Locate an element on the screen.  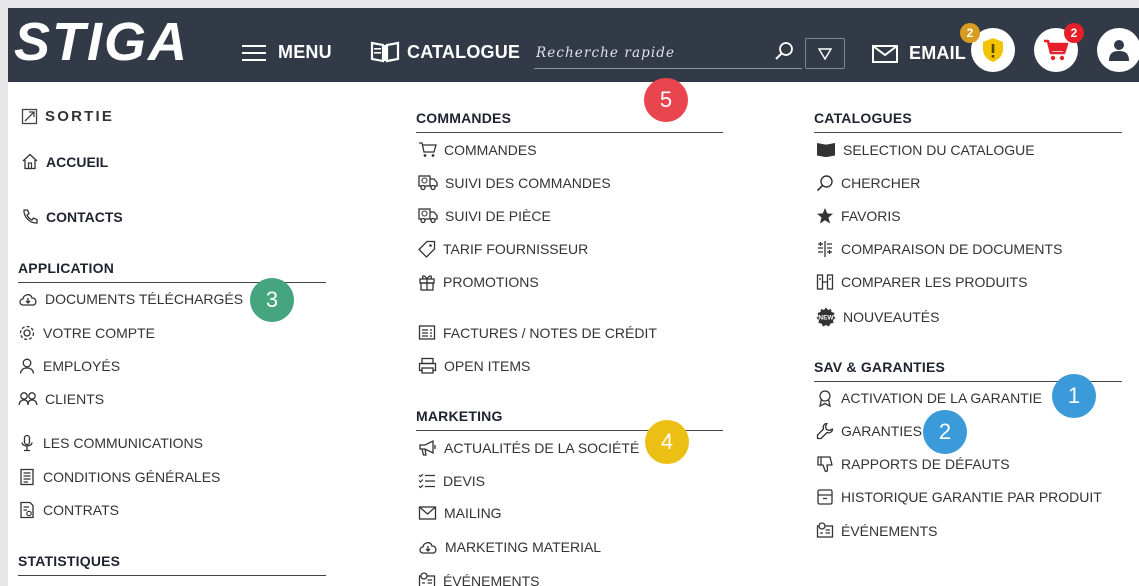
exit-link: SORTIE is located at coordinates (67, 116).